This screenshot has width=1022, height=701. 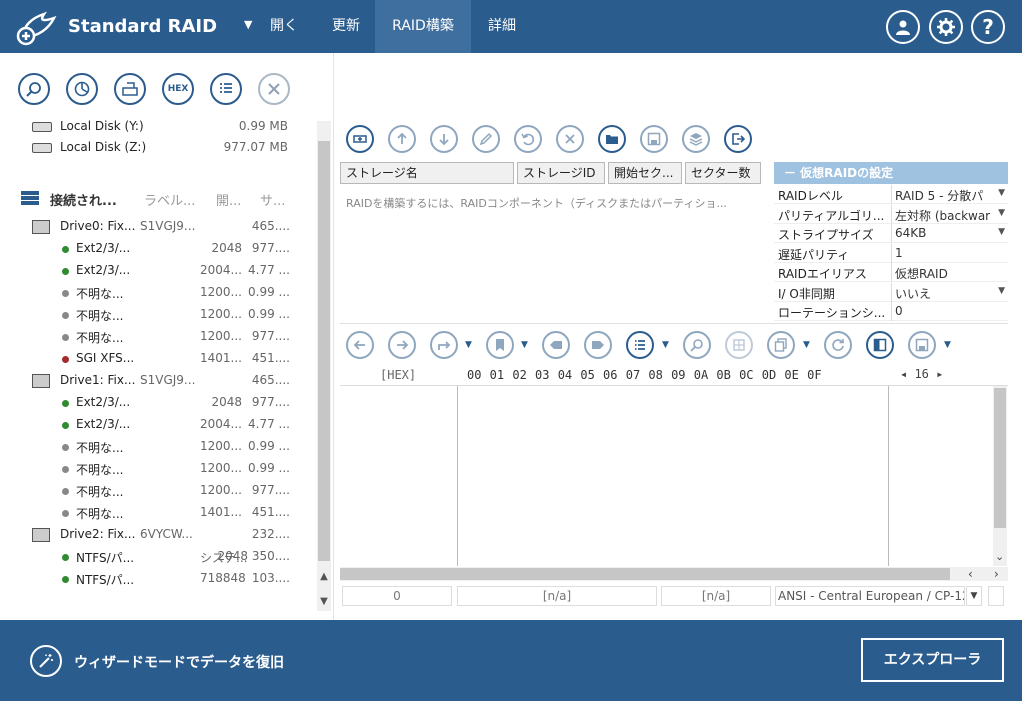 What do you see at coordinates (946, 27) in the screenshot?
I see `settings-button` at bounding box center [946, 27].